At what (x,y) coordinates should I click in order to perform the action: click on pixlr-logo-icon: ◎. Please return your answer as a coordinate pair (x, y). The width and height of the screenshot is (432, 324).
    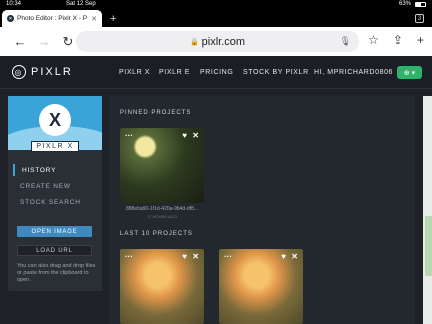
    Looking at the image, I should click on (19, 72).